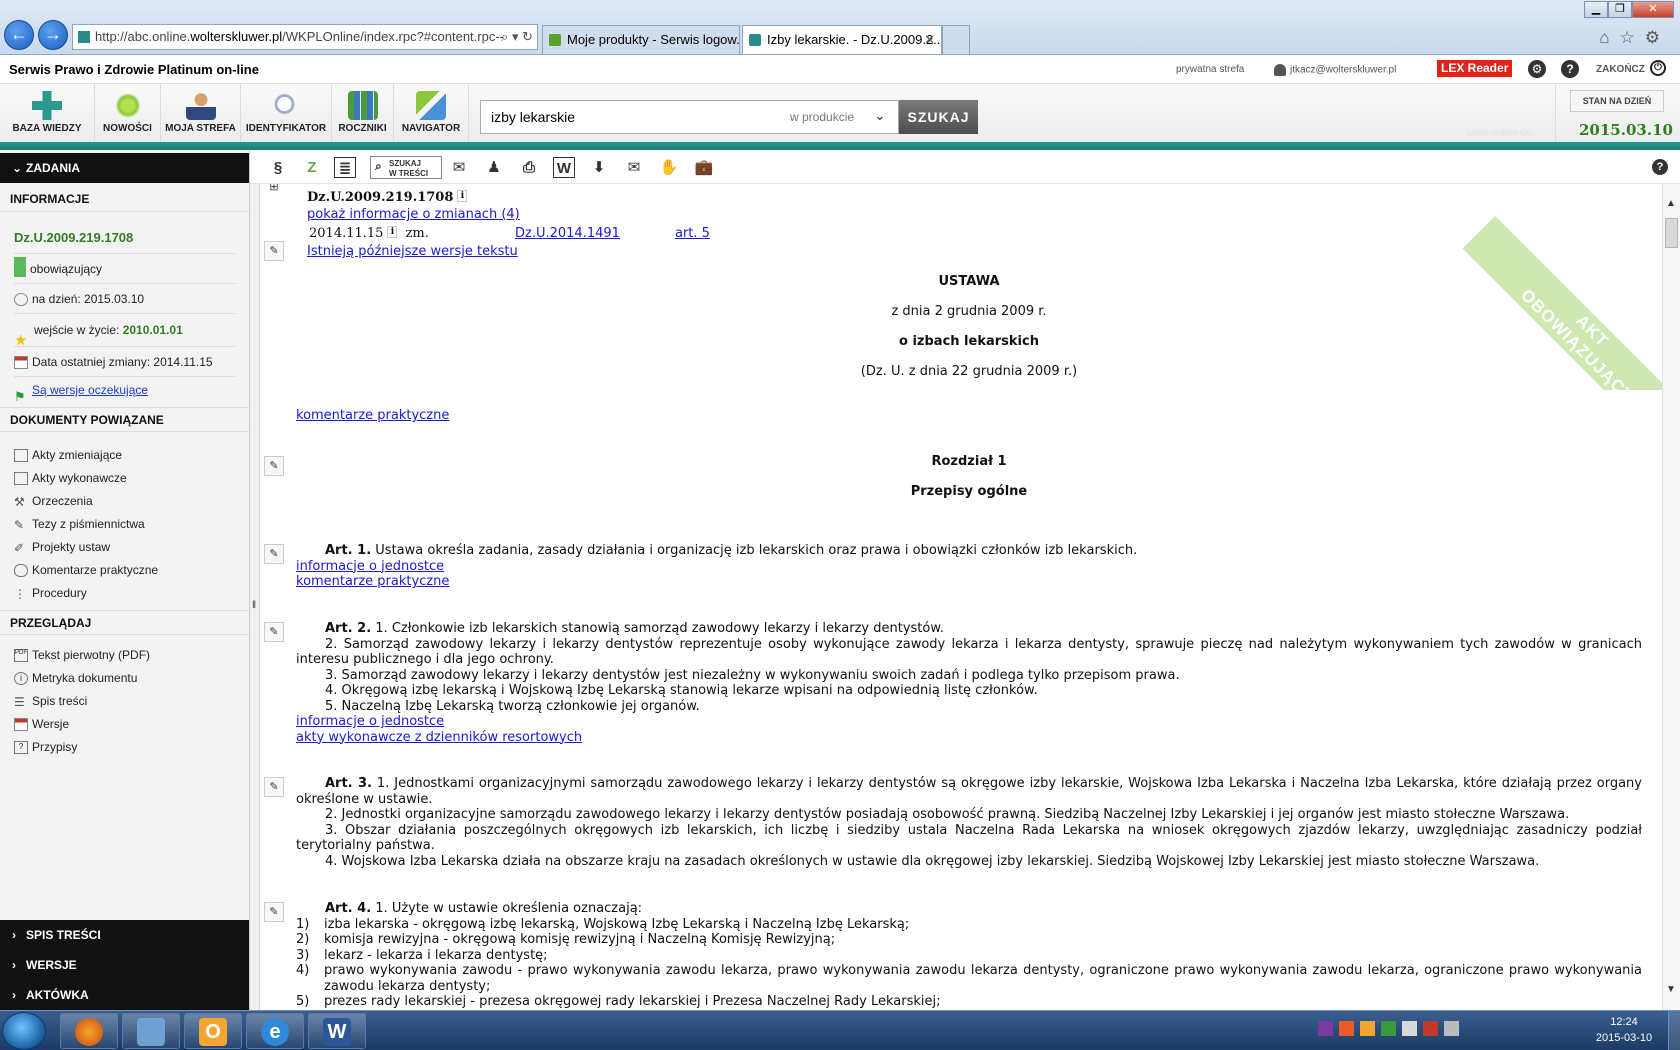 The image size is (1680, 1050). What do you see at coordinates (439, 737) in the screenshot?
I see `exec-acts-link: akty wykonawcze z dzienników resortowych` at bounding box center [439, 737].